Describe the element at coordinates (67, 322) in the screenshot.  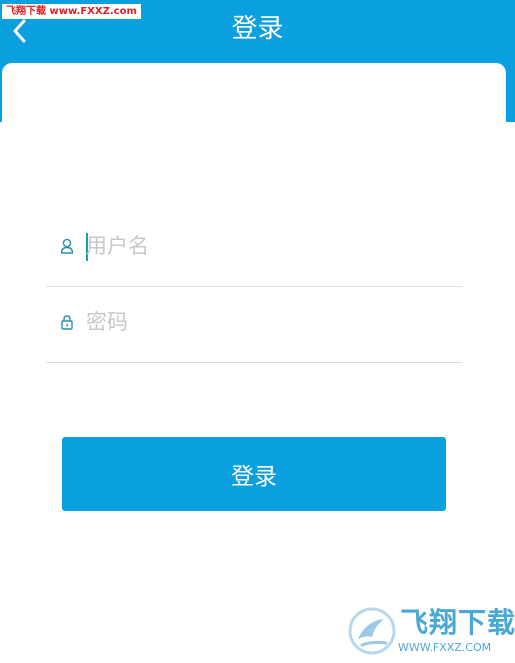
I see `lock-icon` at that location.